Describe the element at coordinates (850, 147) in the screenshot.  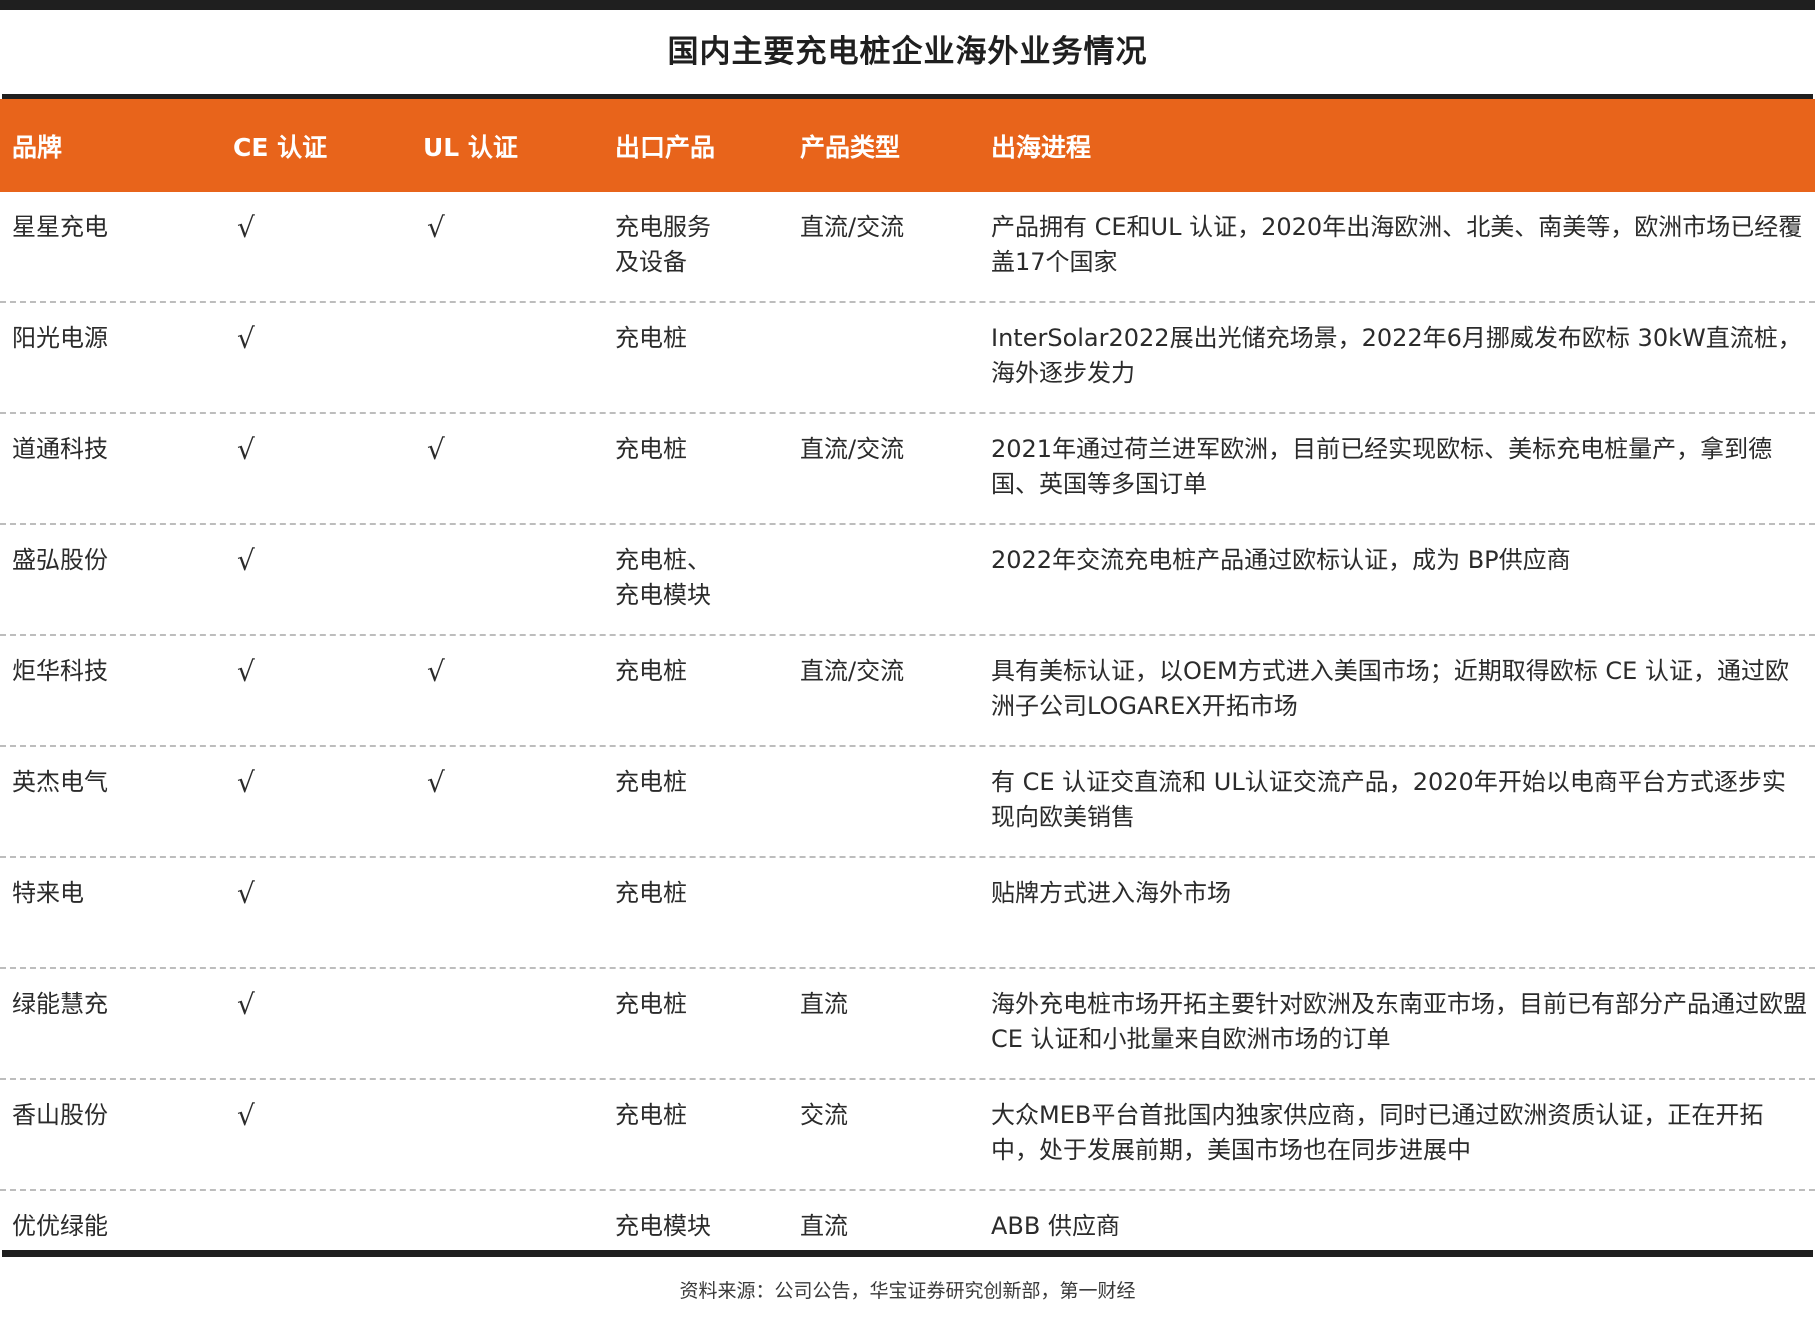
I see `header-type: 产品类型` at that location.